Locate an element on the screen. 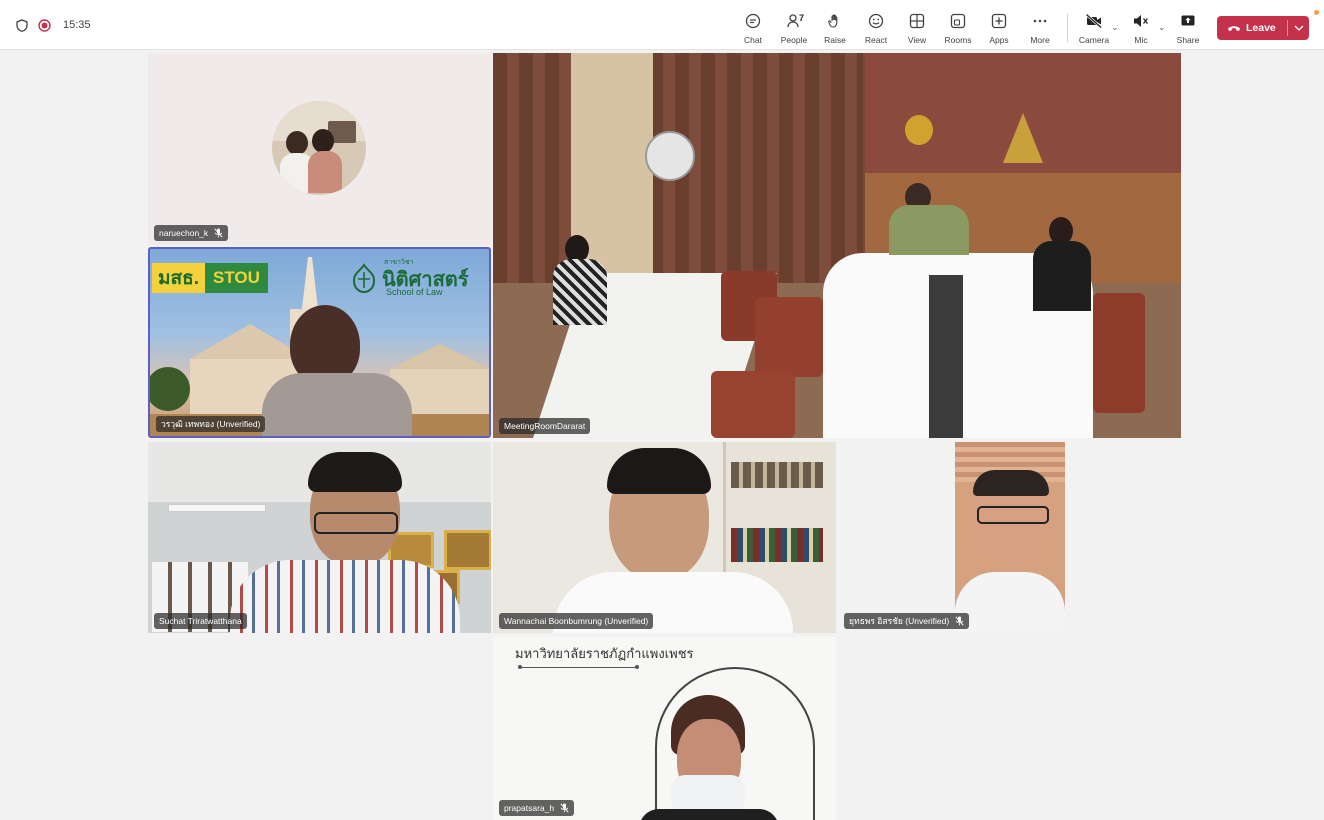 The image size is (1324, 820). participant-name: Suchat Triratwatthana is located at coordinates (200, 621).